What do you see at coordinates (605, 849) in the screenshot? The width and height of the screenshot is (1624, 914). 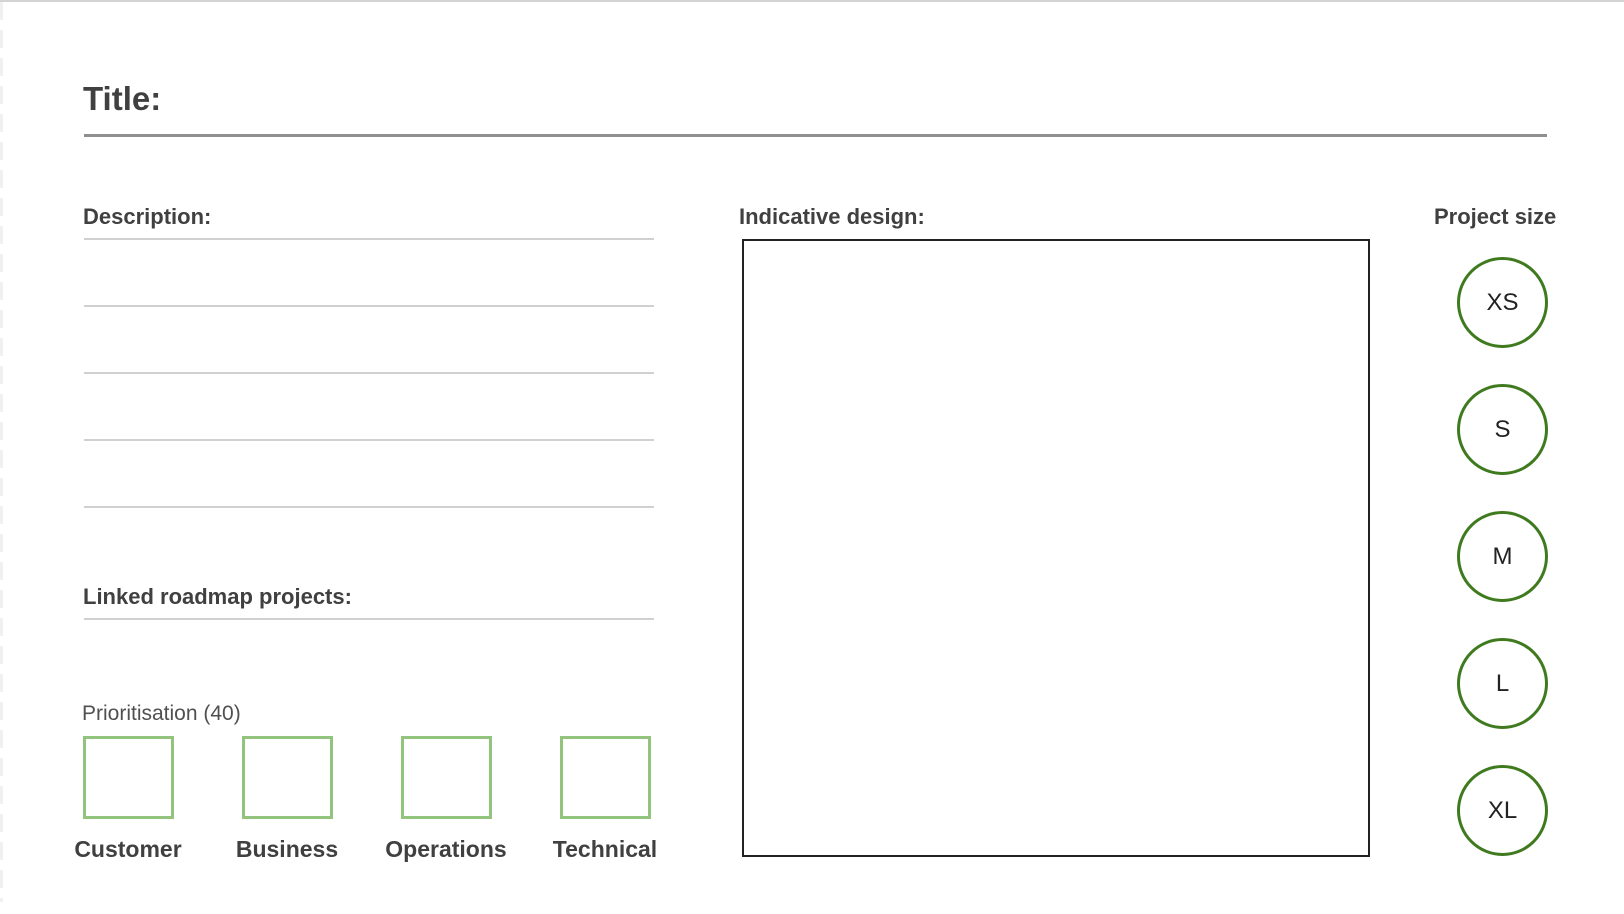 I see `prioritisation-category-technical: Technical` at bounding box center [605, 849].